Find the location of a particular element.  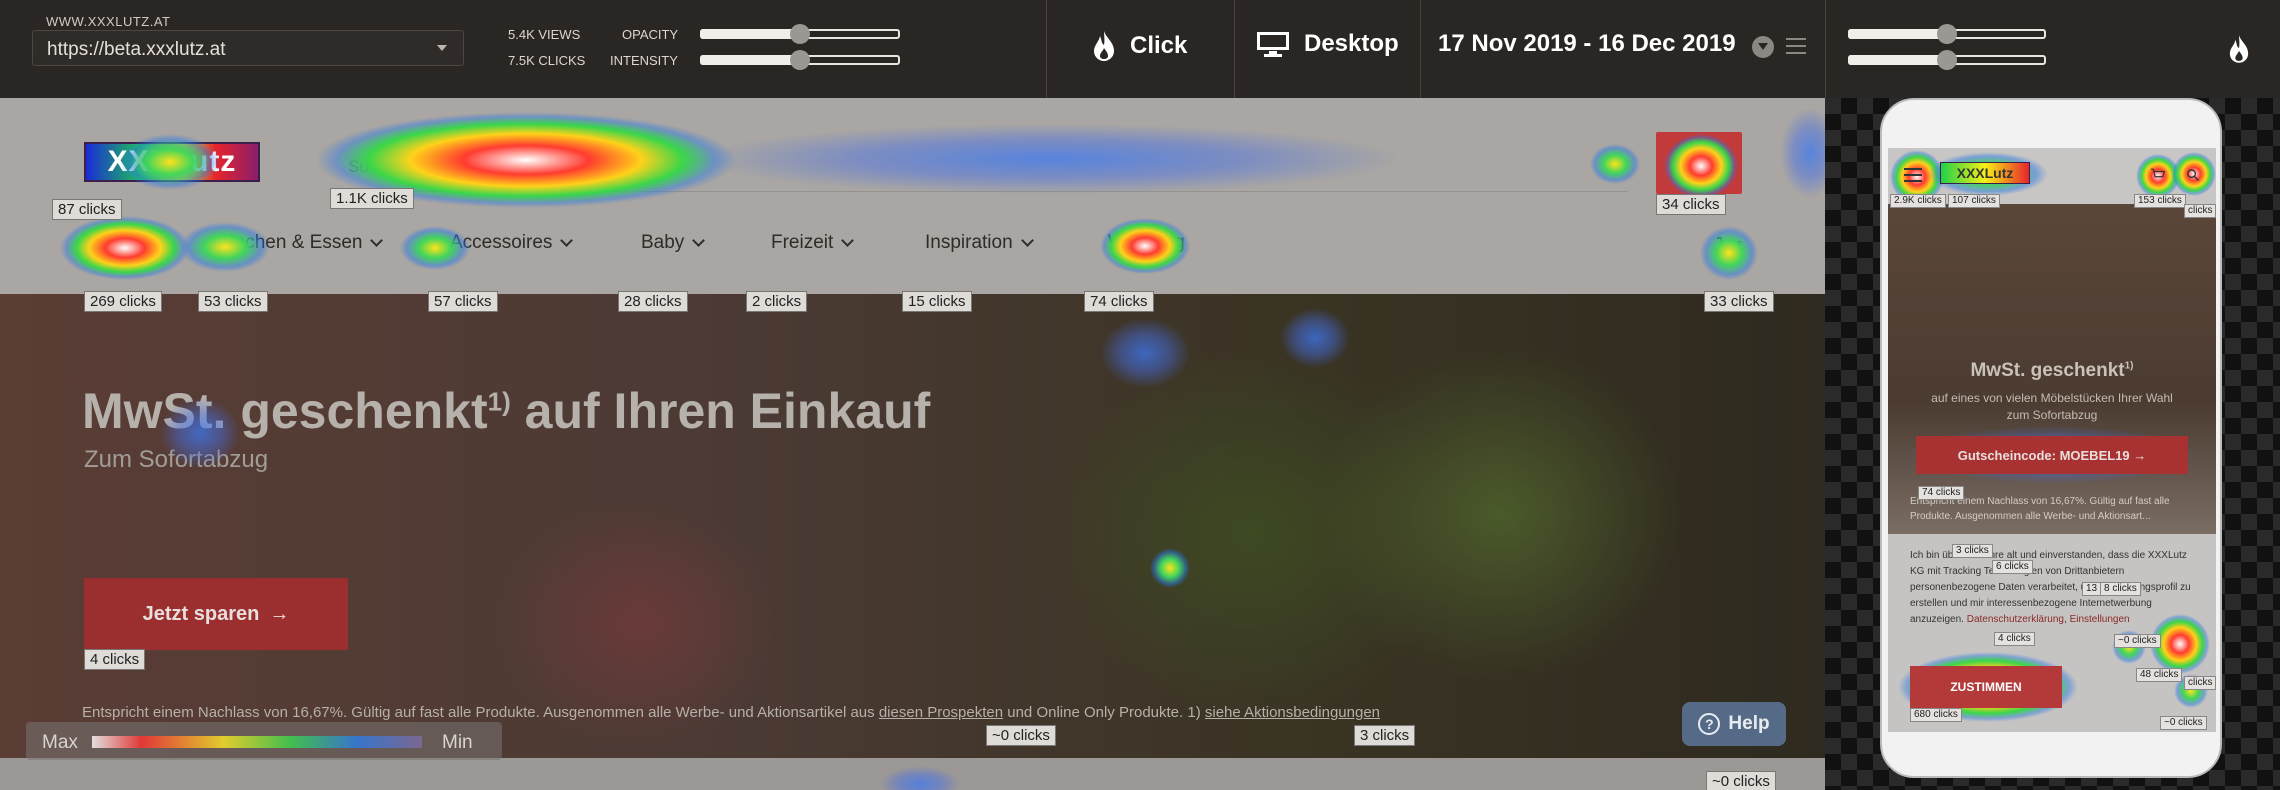

click-count-badge: 2.9K clicks is located at coordinates (1918, 201).